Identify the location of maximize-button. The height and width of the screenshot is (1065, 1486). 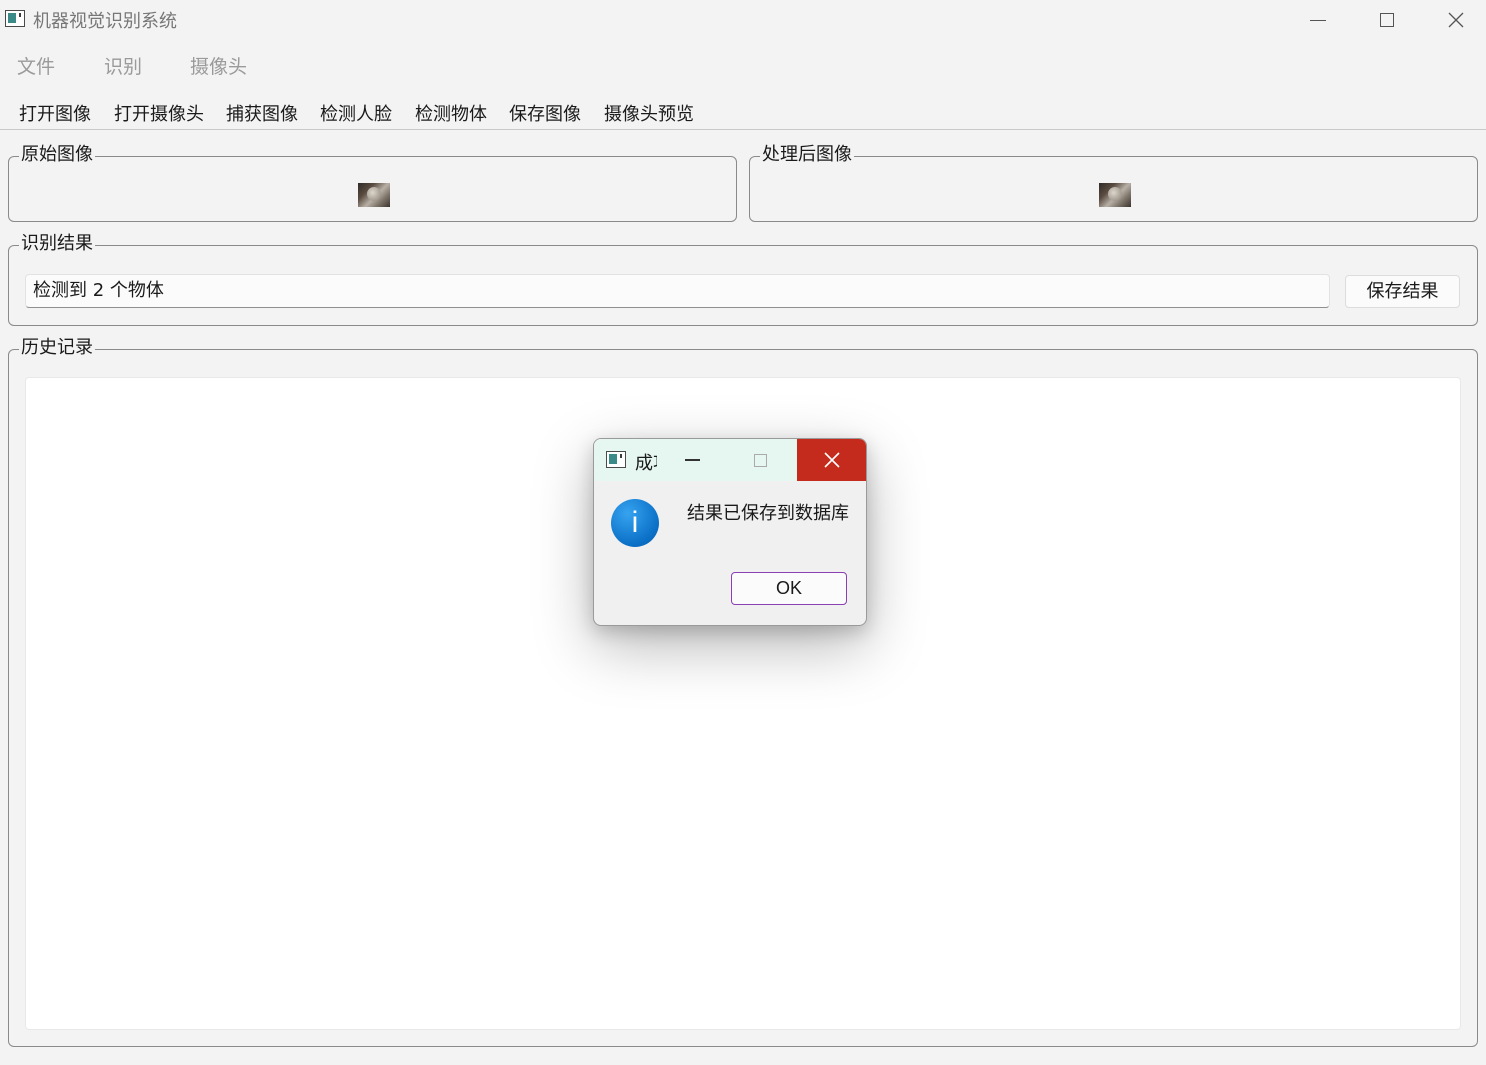
(1387, 20).